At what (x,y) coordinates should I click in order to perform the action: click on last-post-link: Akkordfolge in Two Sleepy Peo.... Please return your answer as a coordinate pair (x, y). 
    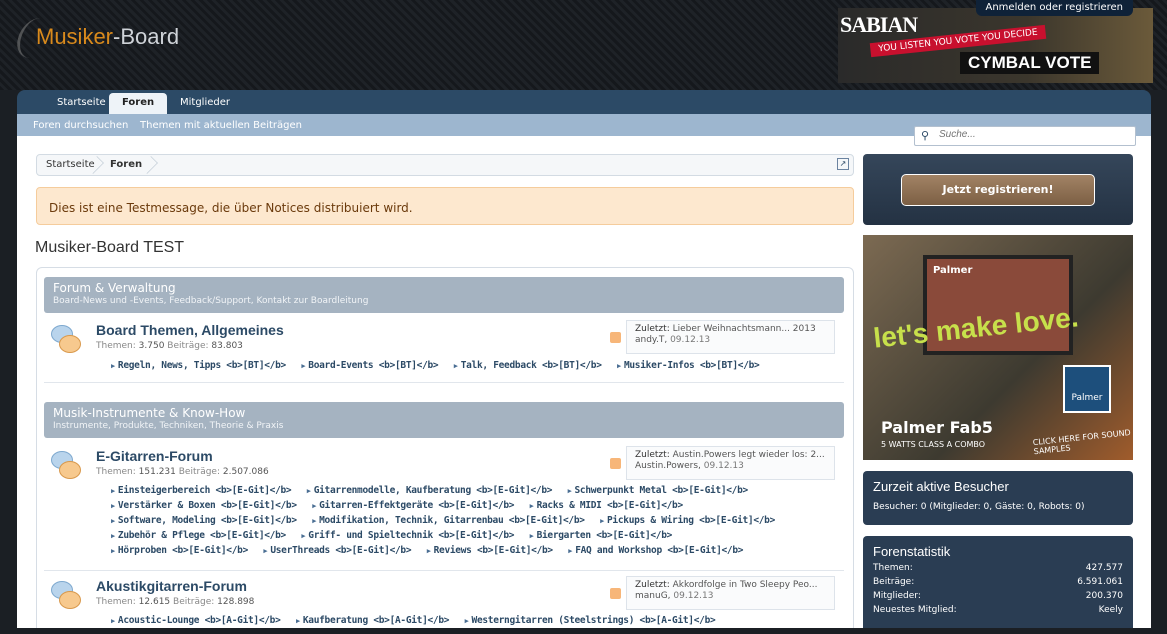
    Looking at the image, I should click on (745, 585).